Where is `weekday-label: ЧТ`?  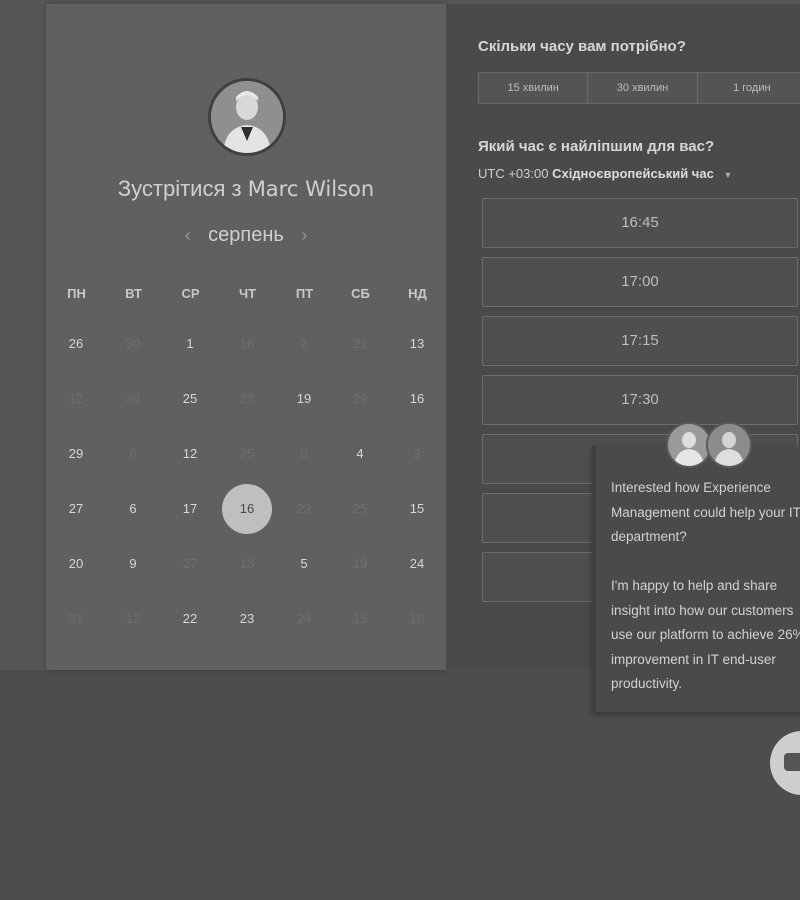
weekday-label: ЧТ is located at coordinates (247, 293).